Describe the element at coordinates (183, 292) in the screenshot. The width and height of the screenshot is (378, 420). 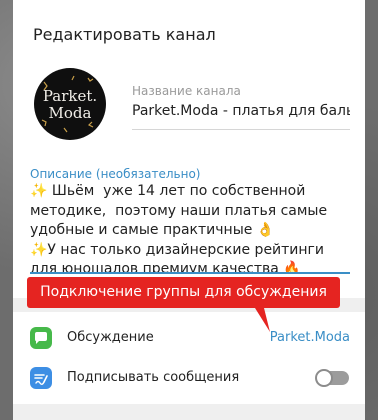
I see `annotation-callout: Подключение группы для обсуждения` at that location.